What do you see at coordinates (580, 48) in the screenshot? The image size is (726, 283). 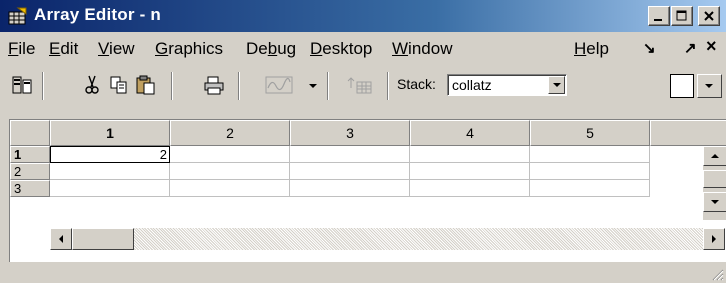 I see `menu-help-mnemonic: H` at bounding box center [580, 48].